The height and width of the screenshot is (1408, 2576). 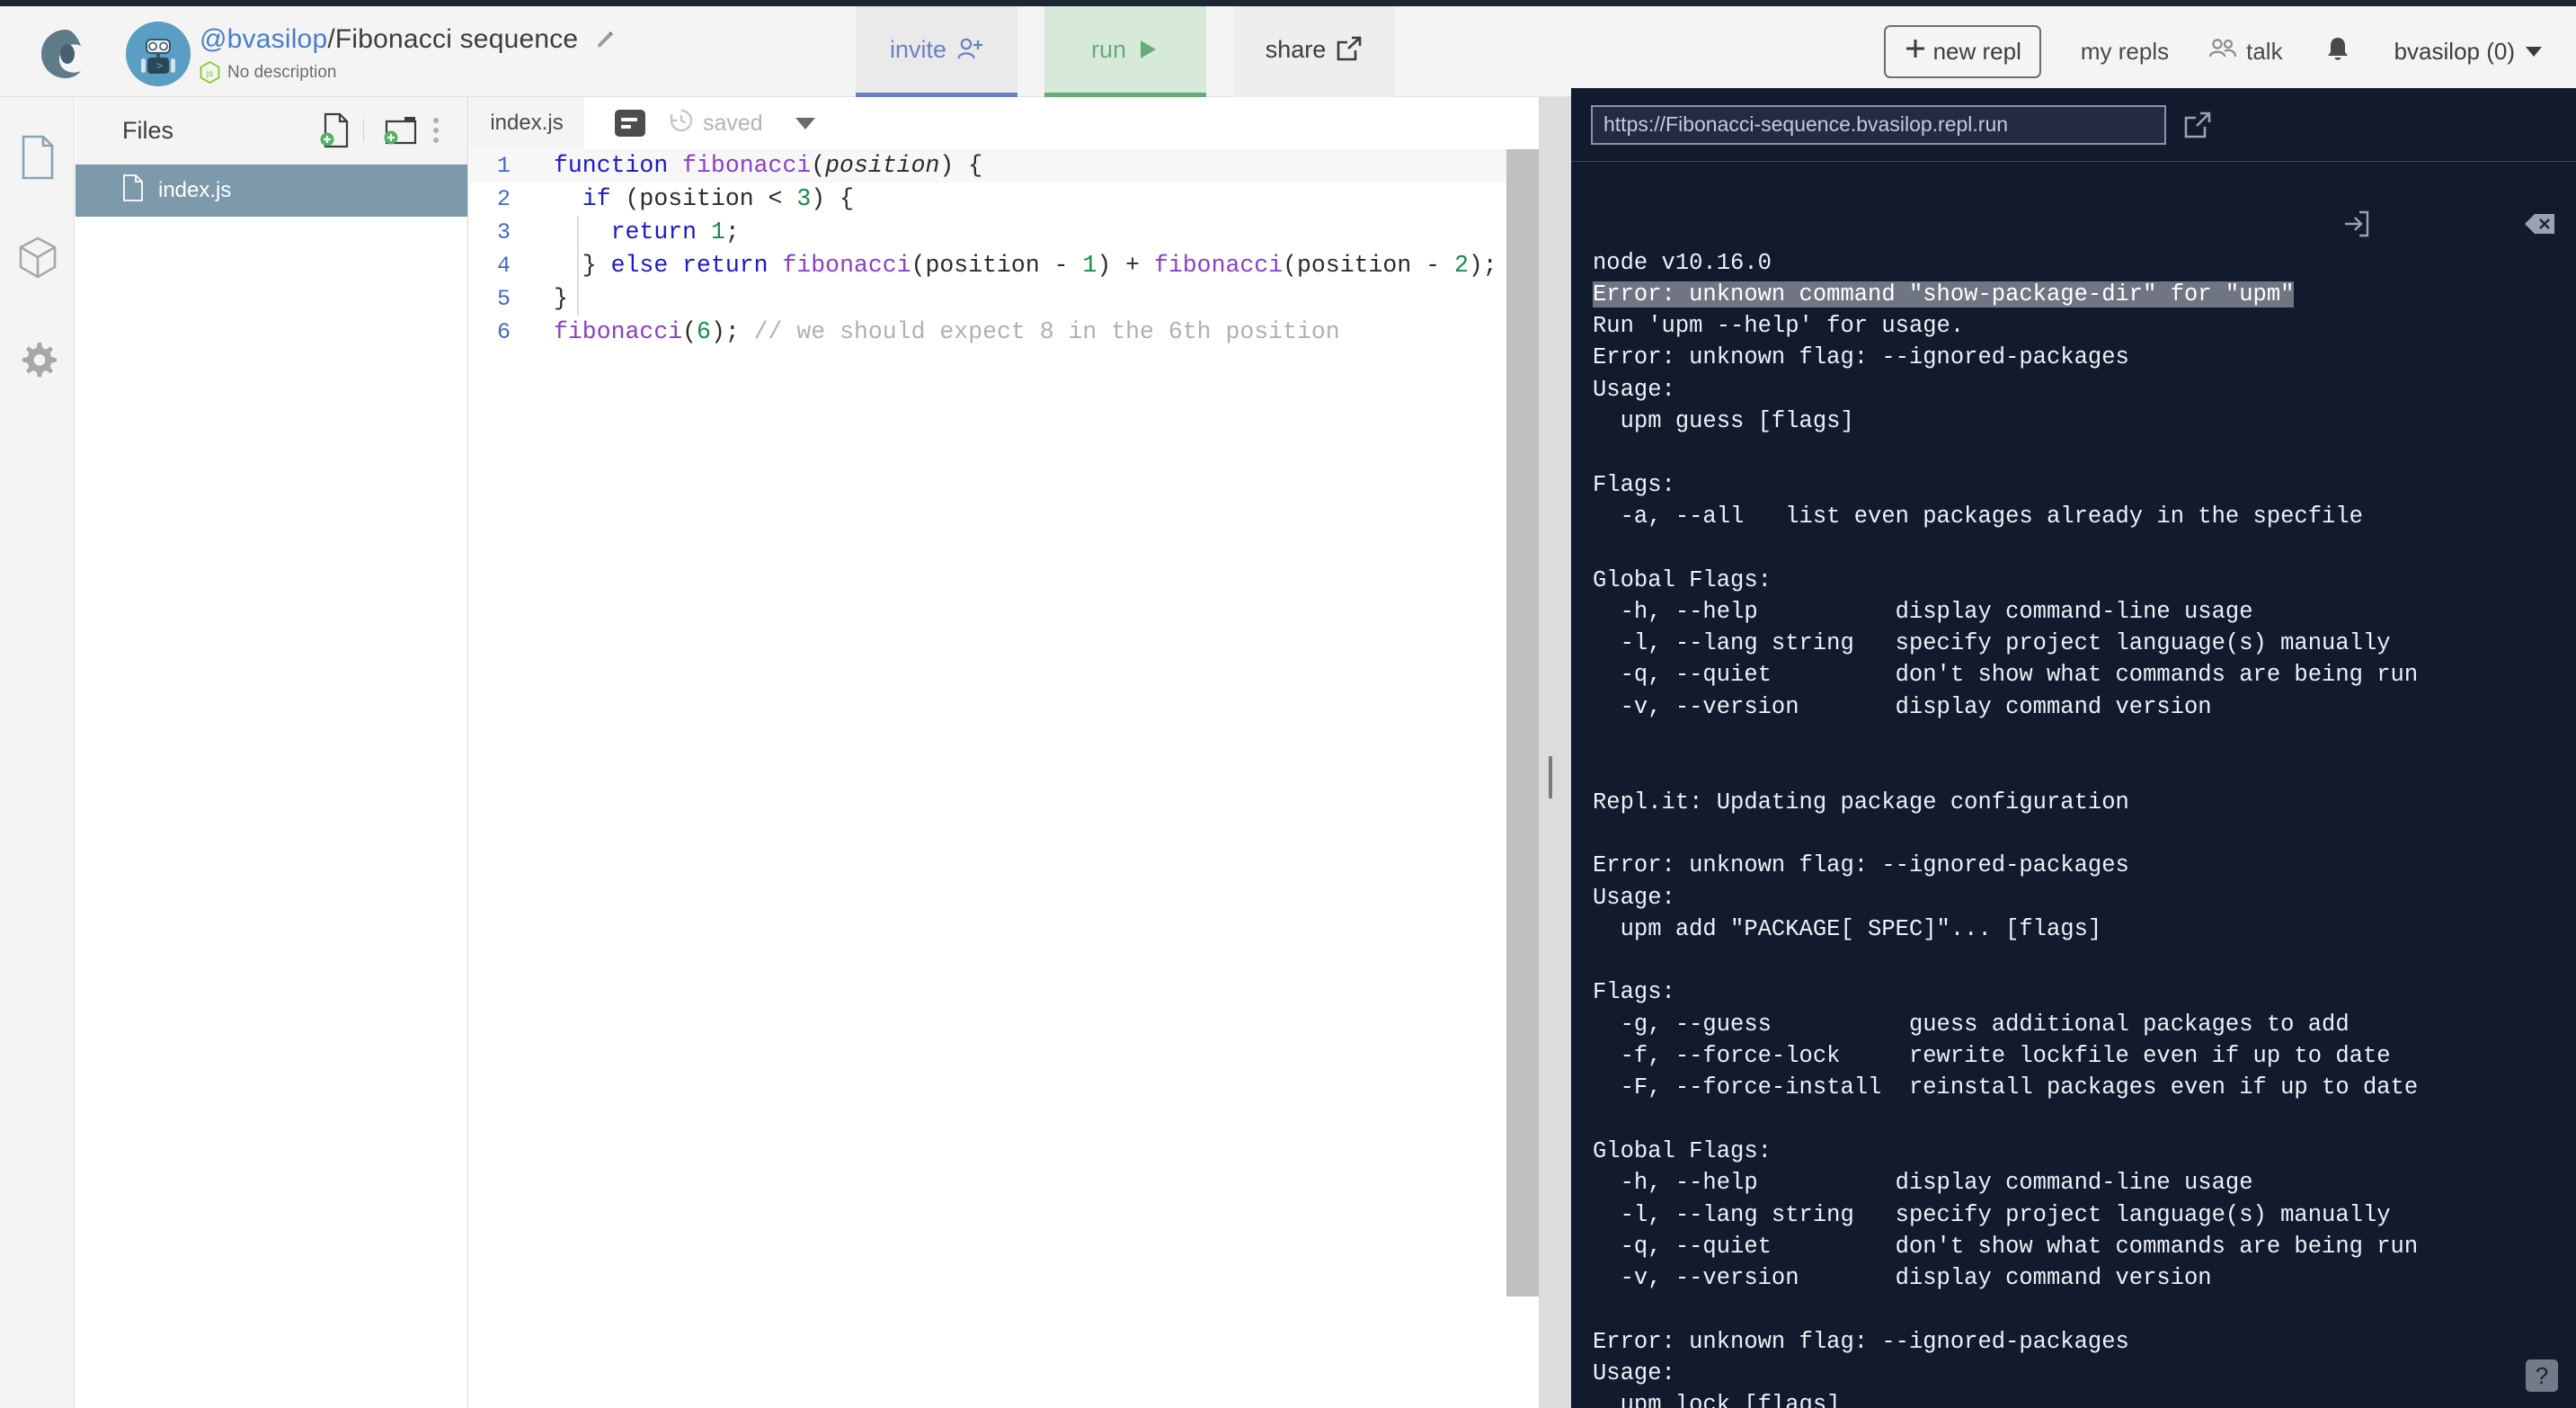 What do you see at coordinates (804, 198) in the screenshot?
I see `code-token: 3` at bounding box center [804, 198].